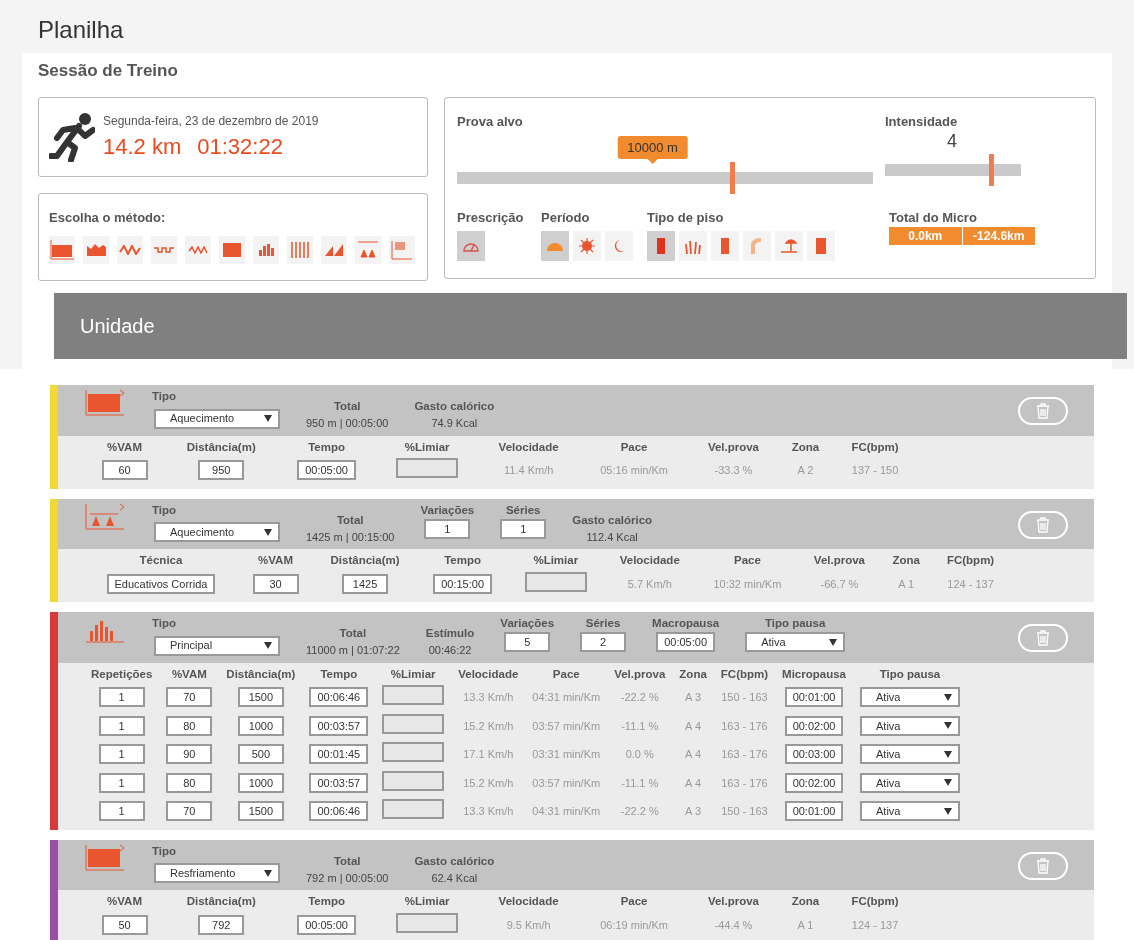 This screenshot has width=1134, height=940. What do you see at coordinates (189, 754) in the screenshot?
I see `input-field: 90` at bounding box center [189, 754].